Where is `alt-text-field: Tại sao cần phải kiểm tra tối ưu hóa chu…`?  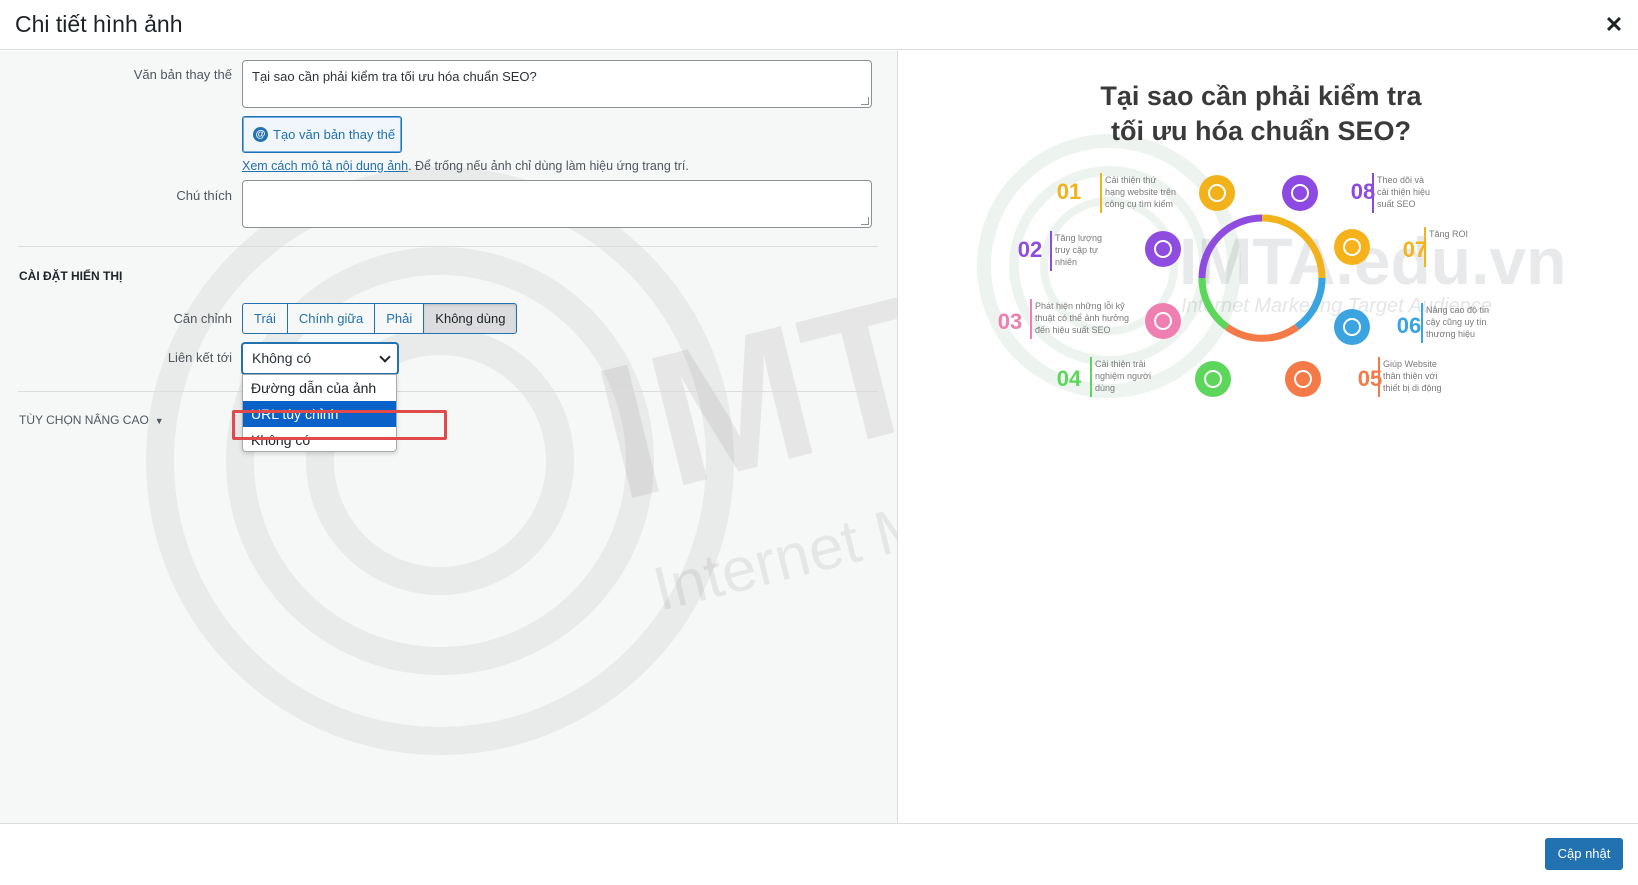
alt-text-field: Tại sao cần phải kiểm tra tối ưu hóa chu… is located at coordinates (557, 84).